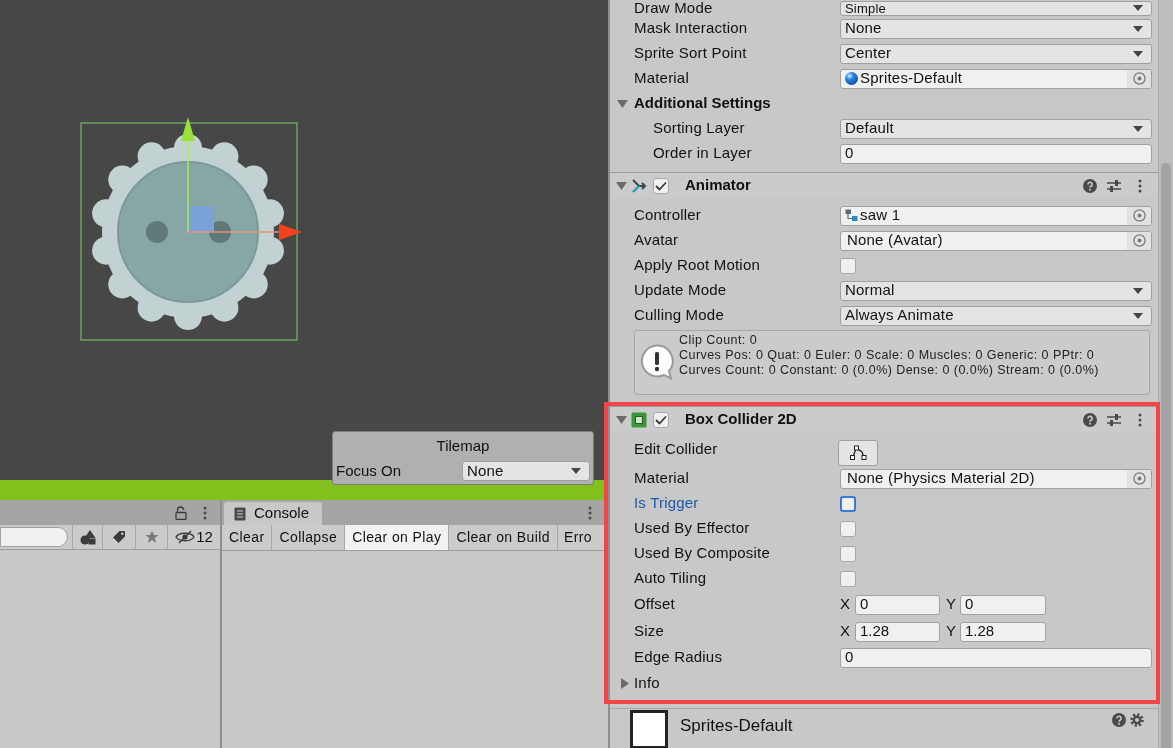 The height and width of the screenshot is (748, 1173). Describe the element at coordinates (639, 185) in the screenshot. I see `branch-arrow-icon` at that location.